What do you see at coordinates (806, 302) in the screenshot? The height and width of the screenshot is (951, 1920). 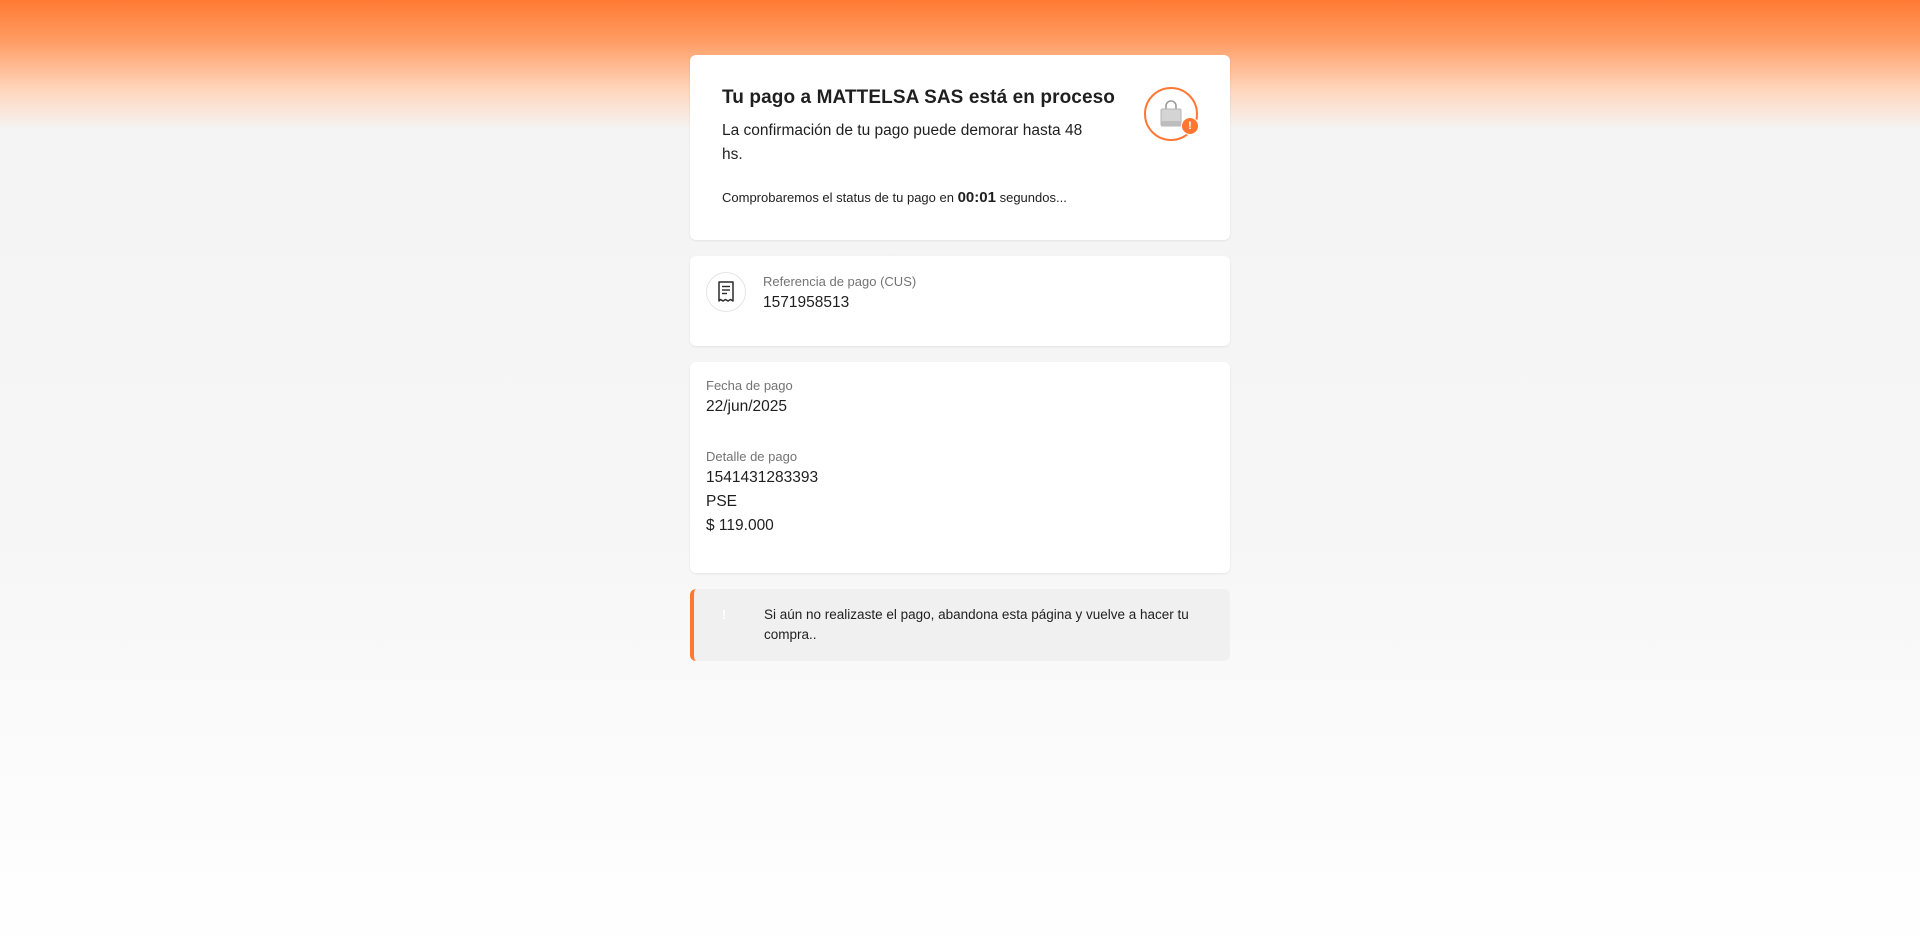 I see `reference-value: 1571958513` at bounding box center [806, 302].